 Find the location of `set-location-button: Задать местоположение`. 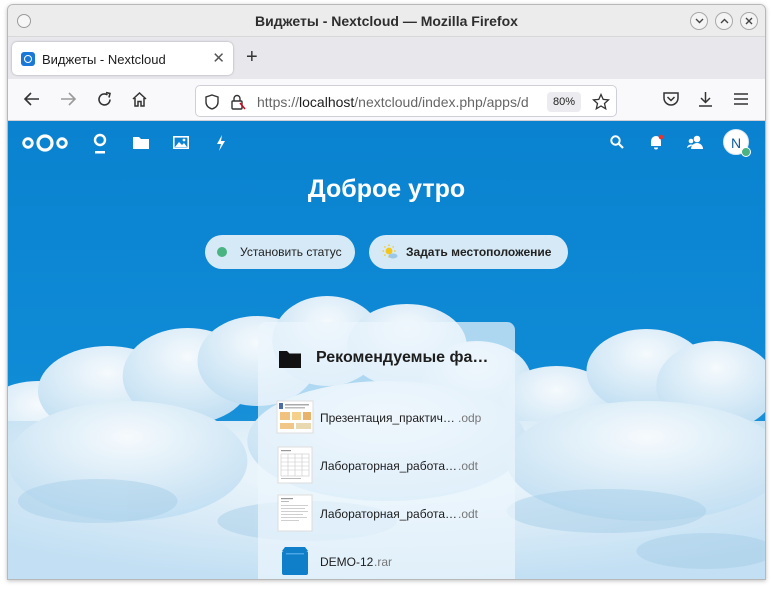

set-location-button: Задать местоположение is located at coordinates (468, 252).